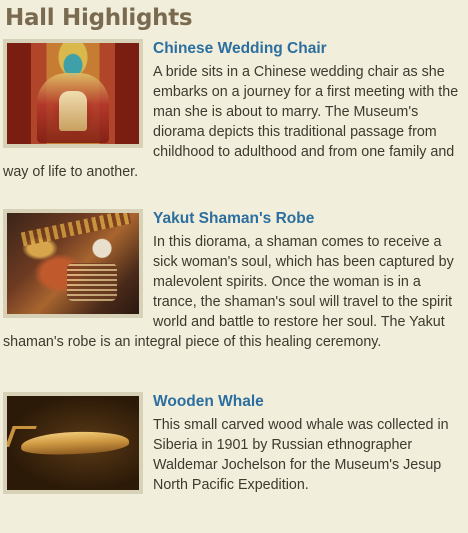 This screenshot has height=533, width=468. I want to click on yakut-shaman-robe-image, so click(73, 263).